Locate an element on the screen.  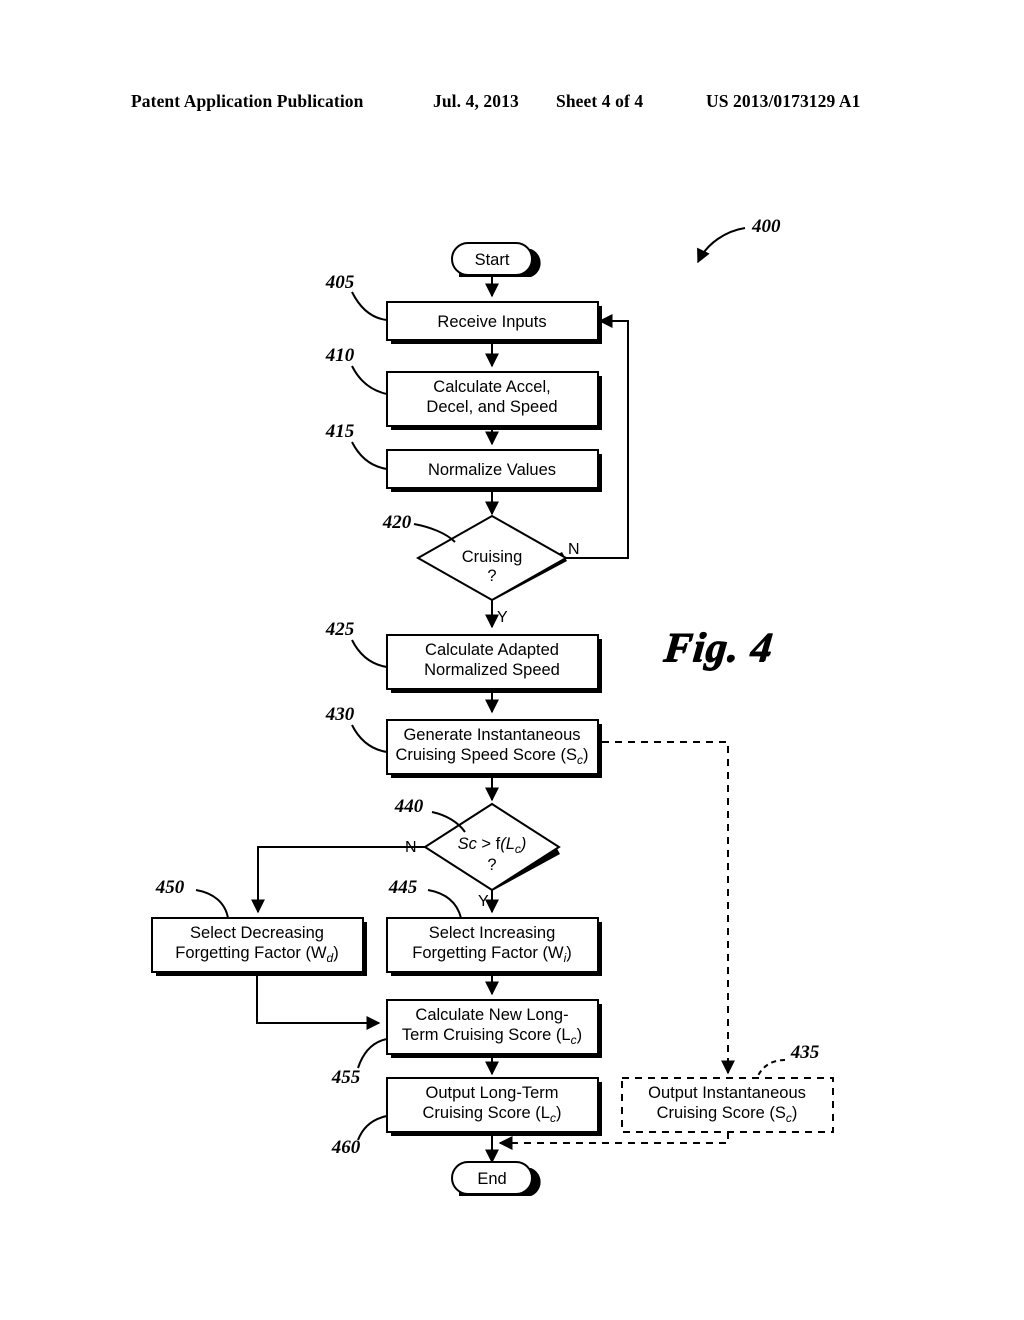
ref-425-leader is located at coordinates (369, 653).